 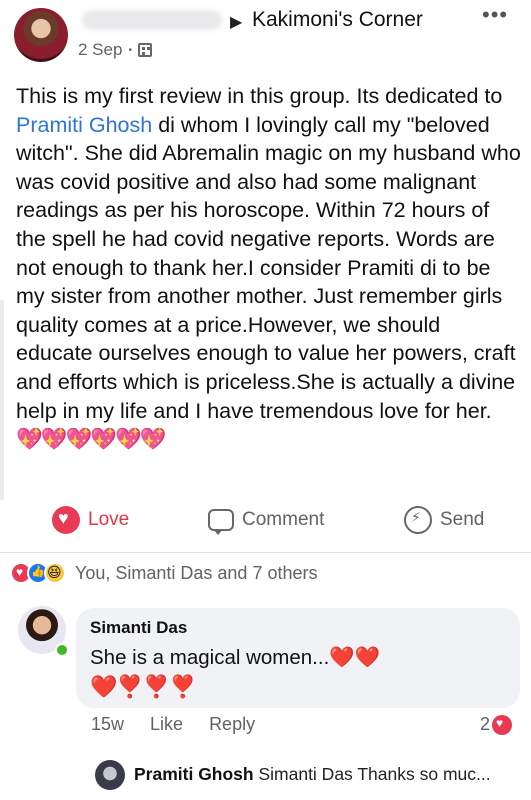 What do you see at coordinates (110, 775) in the screenshot?
I see `reply-author-avatar` at bounding box center [110, 775].